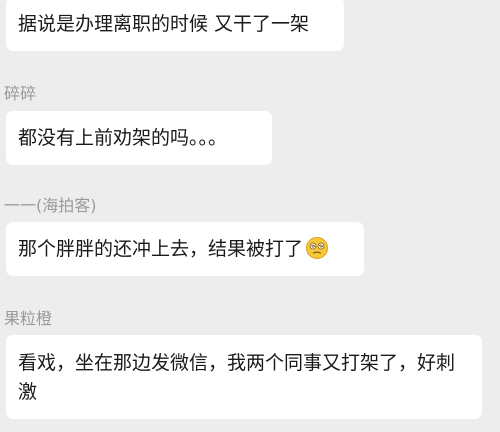 The height and width of the screenshot is (432, 500). Describe the element at coordinates (161, 249) in the screenshot. I see `message-text: 那个胖胖的还冲上去，结果被打了` at that location.